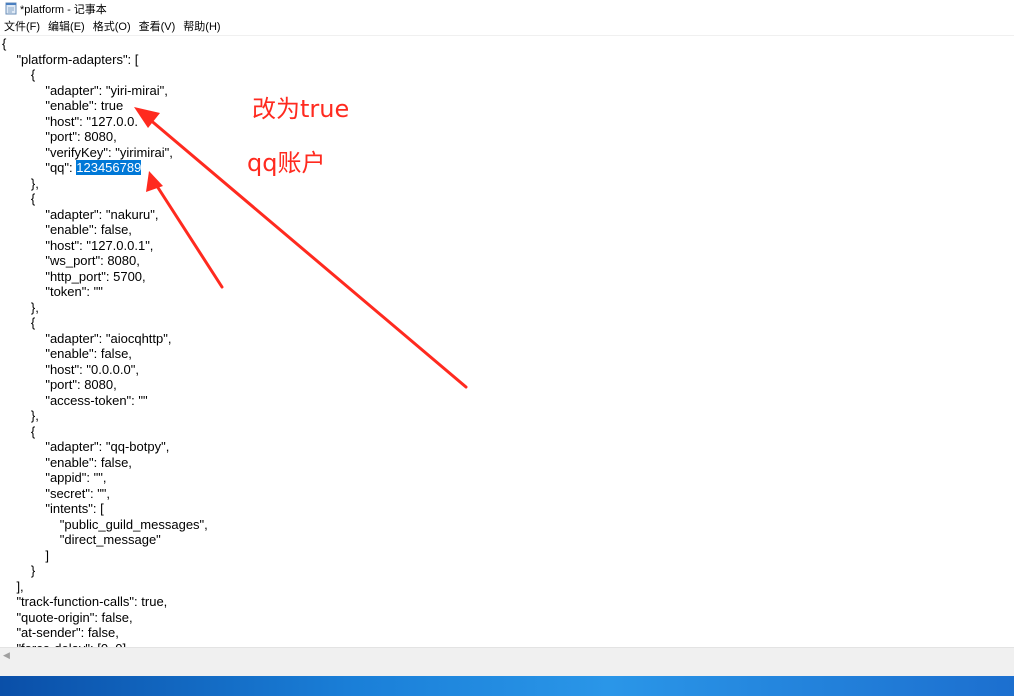  Describe the element at coordinates (75, 400) in the screenshot. I see `code-line: "access-token": ""` at that location.